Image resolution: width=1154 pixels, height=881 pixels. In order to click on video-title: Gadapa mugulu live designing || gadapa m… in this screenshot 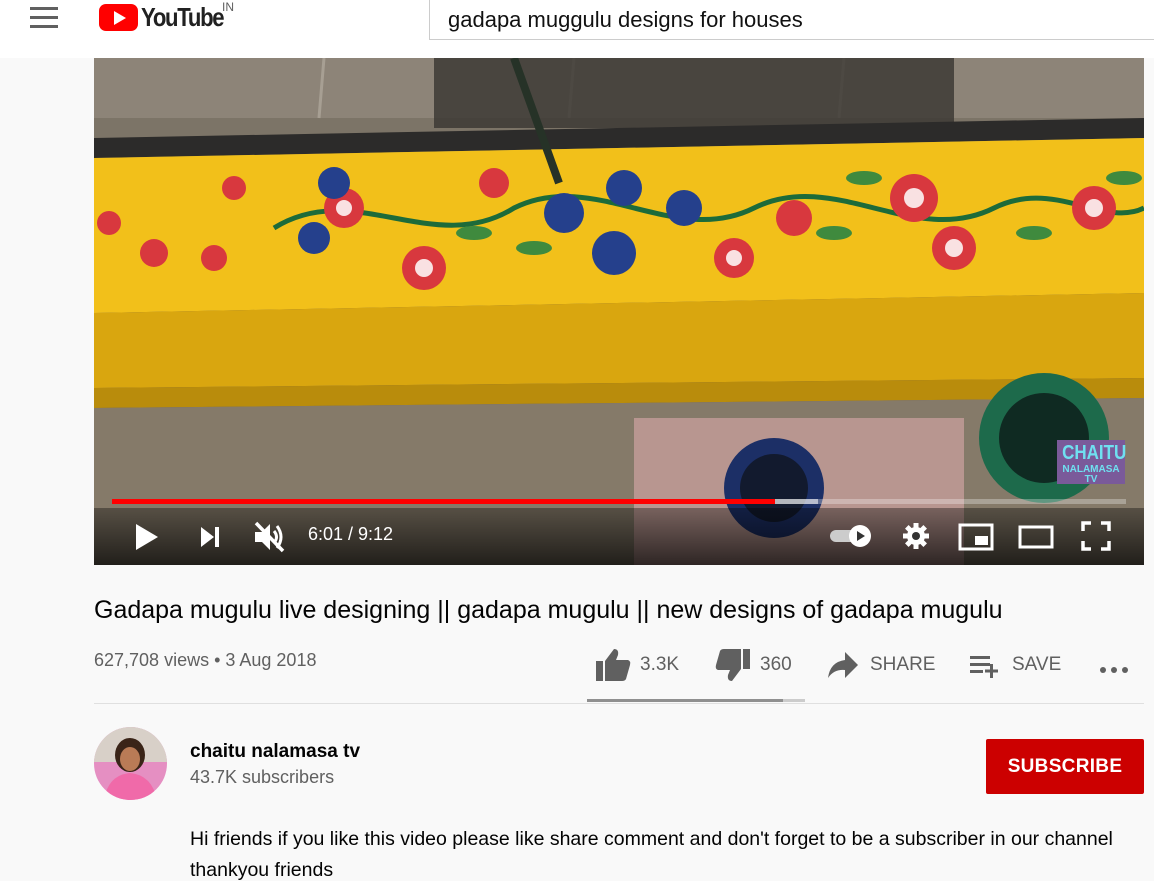, I will do `click(548, 610)`.